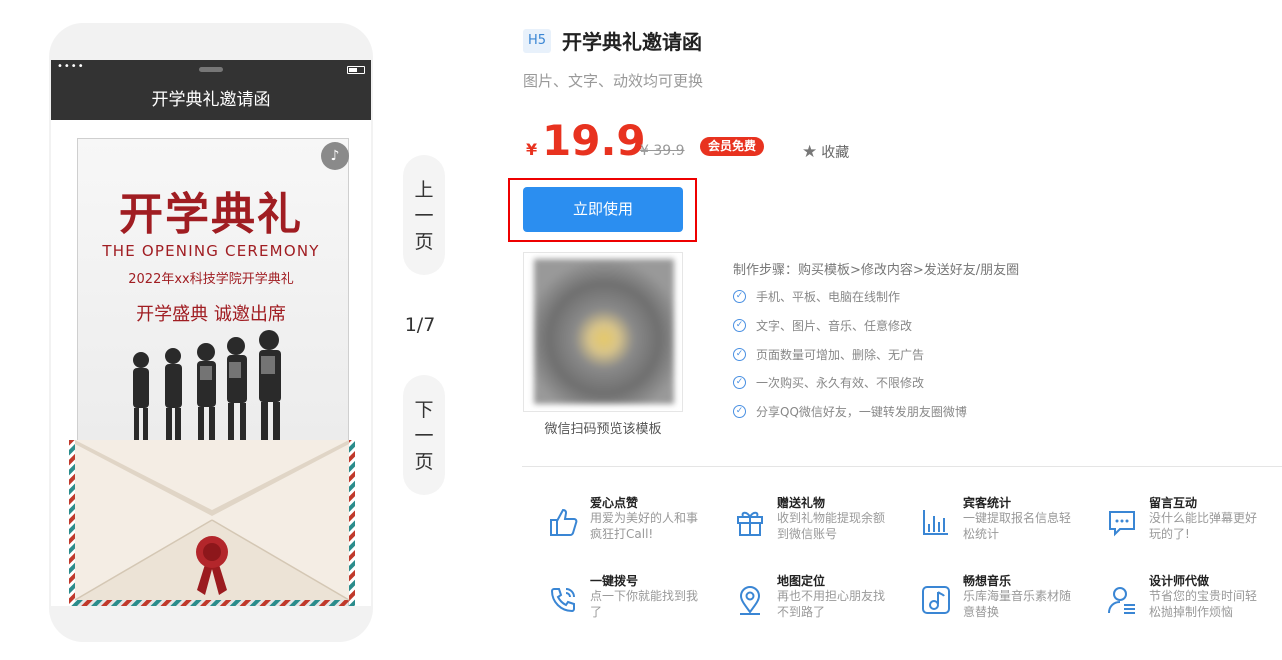  What do you see at coordinates (935, 522) in the screenshot?
I see `bar-chart-icon` at bounding box center [935, 522].